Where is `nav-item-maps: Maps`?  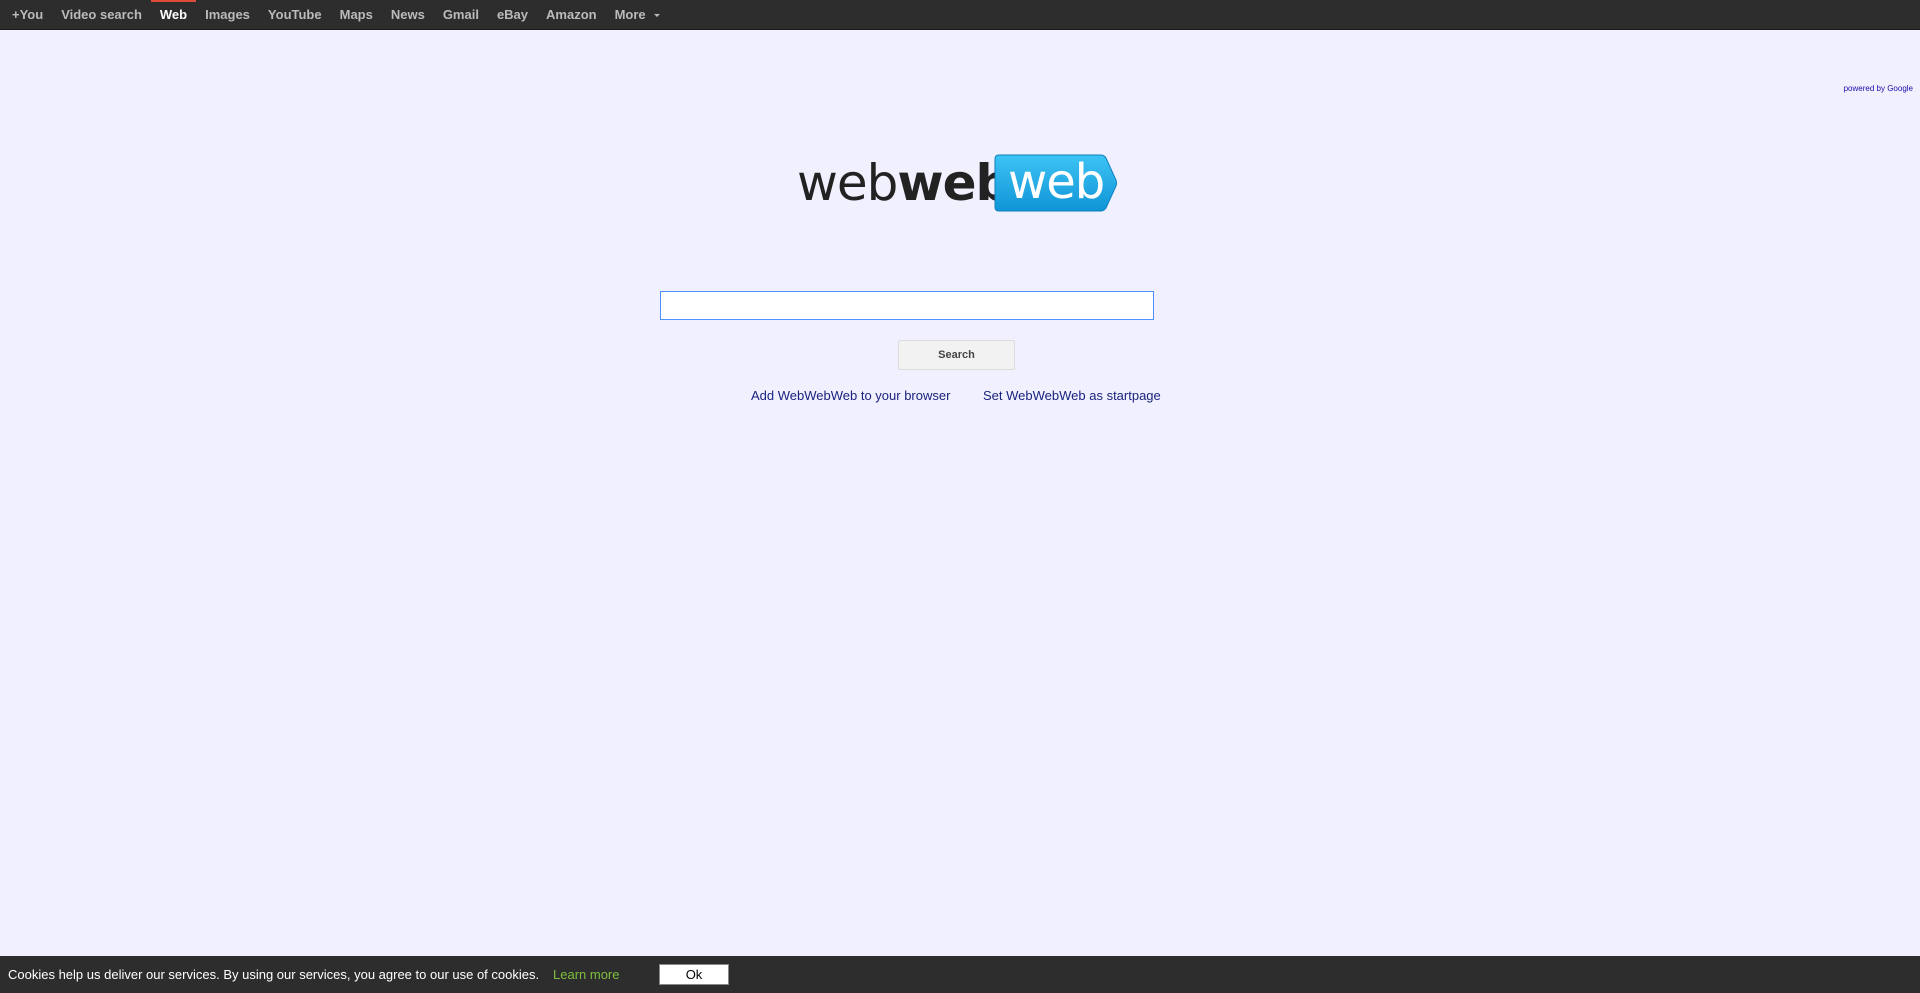 nav-item-maps: Maps is located at coordinates (356, 15).